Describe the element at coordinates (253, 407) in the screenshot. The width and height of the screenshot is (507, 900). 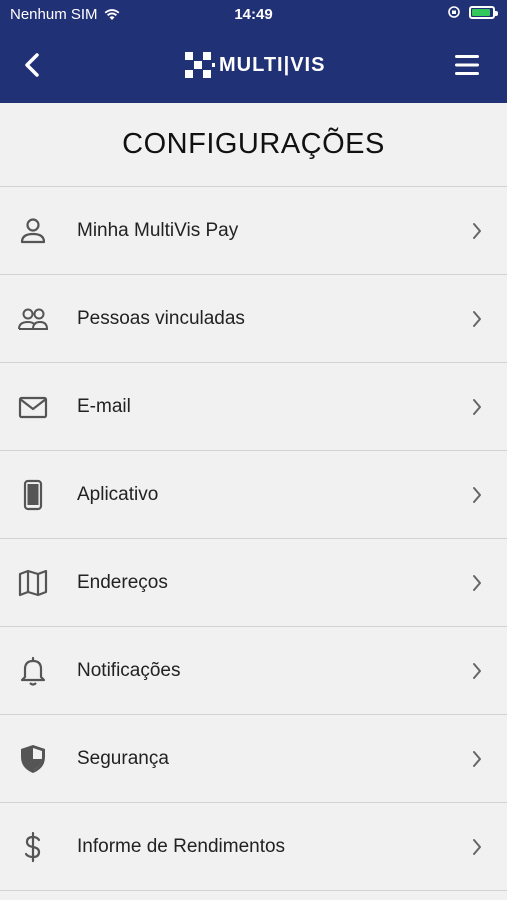
I see `settings-item-email: E-mail` at that location.